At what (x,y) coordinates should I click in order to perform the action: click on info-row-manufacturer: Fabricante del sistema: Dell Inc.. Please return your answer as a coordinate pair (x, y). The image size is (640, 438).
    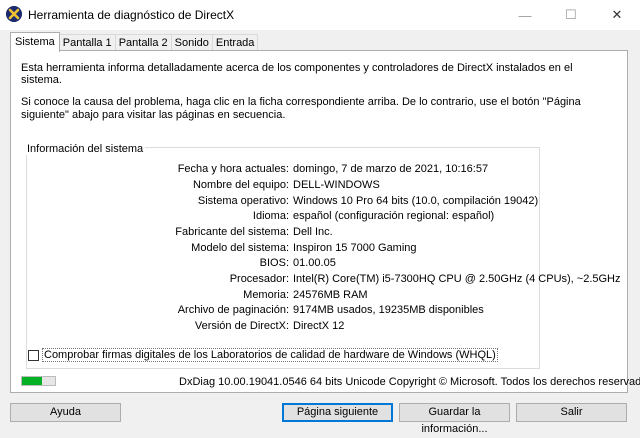
    Looking at the image, I should click on (311, 233).